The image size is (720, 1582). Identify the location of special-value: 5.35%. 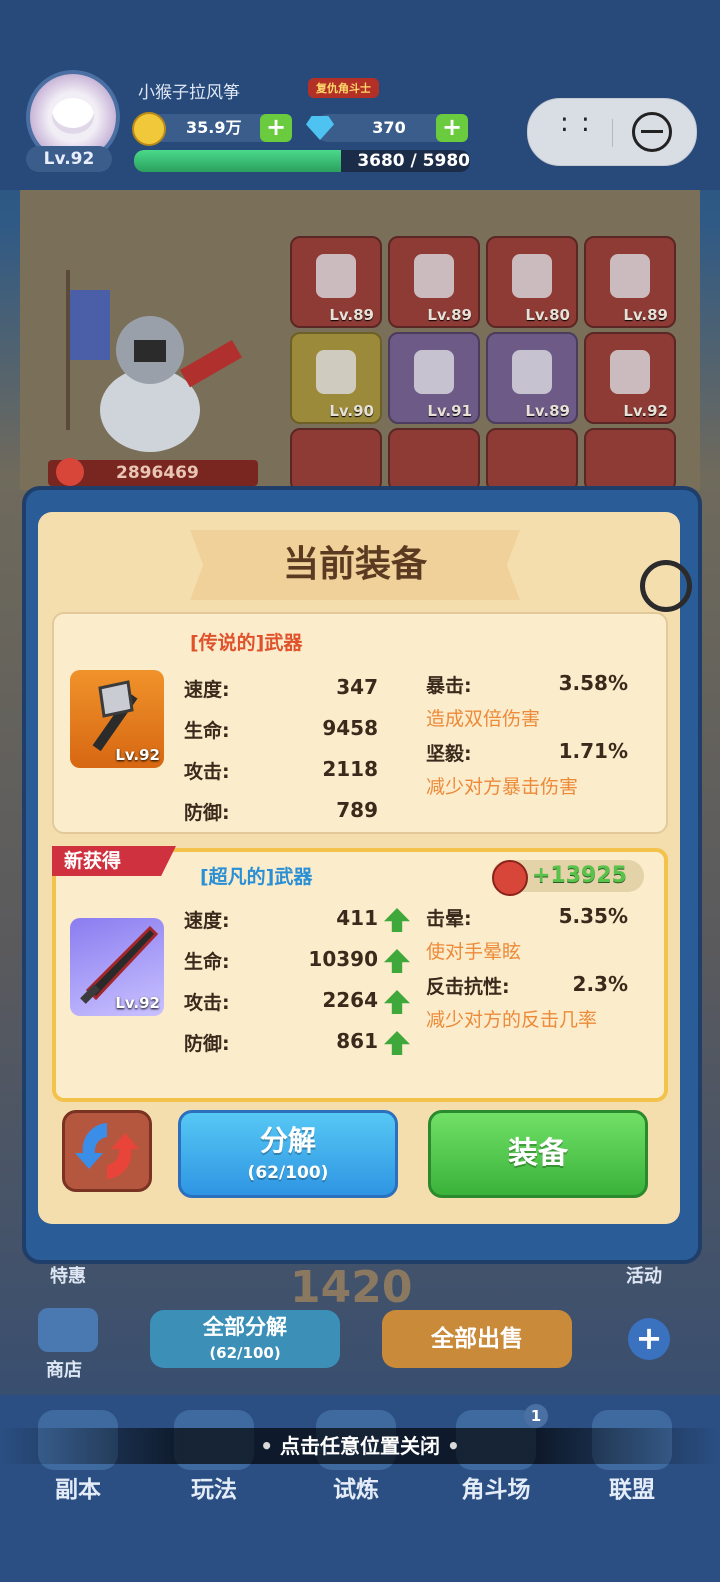
(593, 916).